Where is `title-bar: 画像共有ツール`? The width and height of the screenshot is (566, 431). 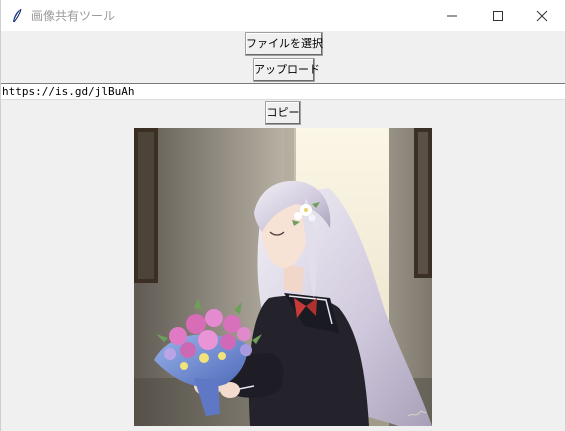
title-bar: 画像共有ツール is located at coordinates (283, 15).